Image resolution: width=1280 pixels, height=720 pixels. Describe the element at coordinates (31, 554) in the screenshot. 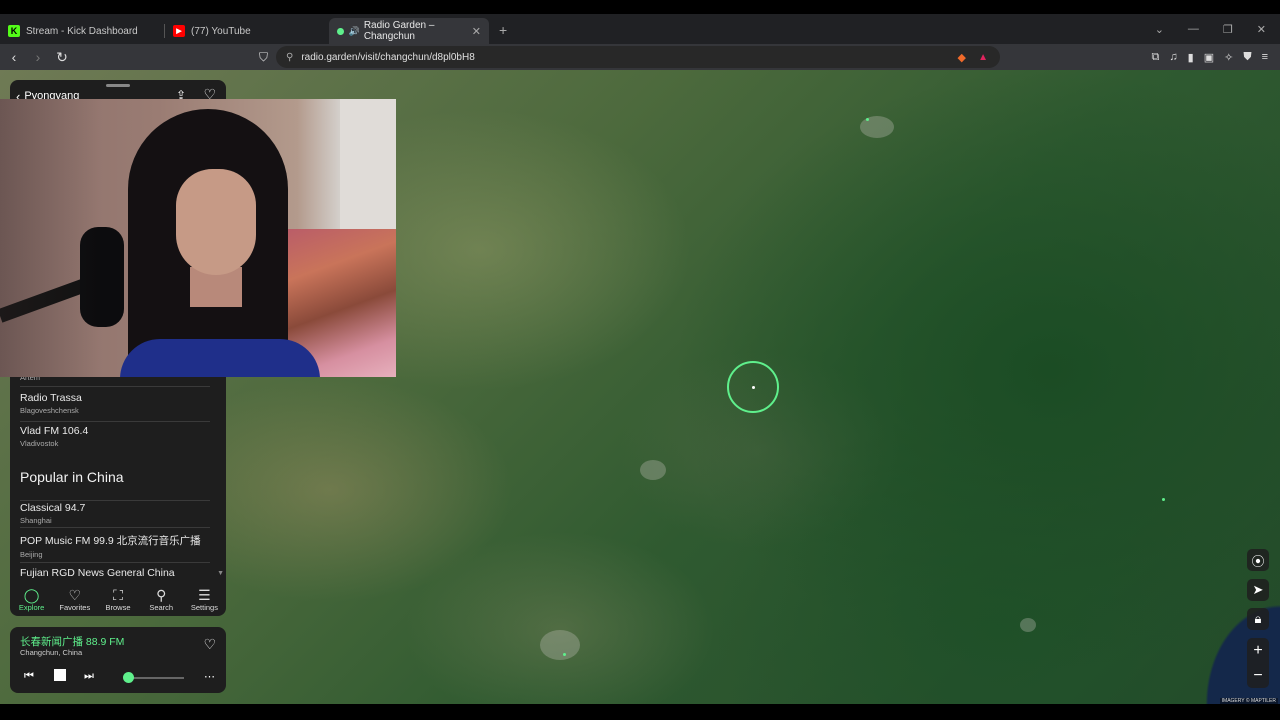

I see `station-location: Beijing` at that location.